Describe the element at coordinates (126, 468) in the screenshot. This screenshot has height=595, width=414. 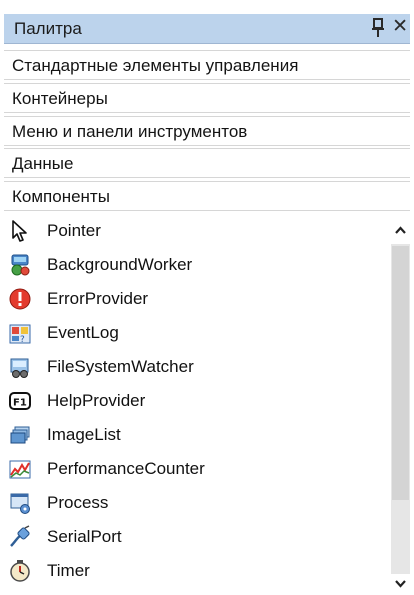
I see `list-item-label: PerformanceCounter` at that location.